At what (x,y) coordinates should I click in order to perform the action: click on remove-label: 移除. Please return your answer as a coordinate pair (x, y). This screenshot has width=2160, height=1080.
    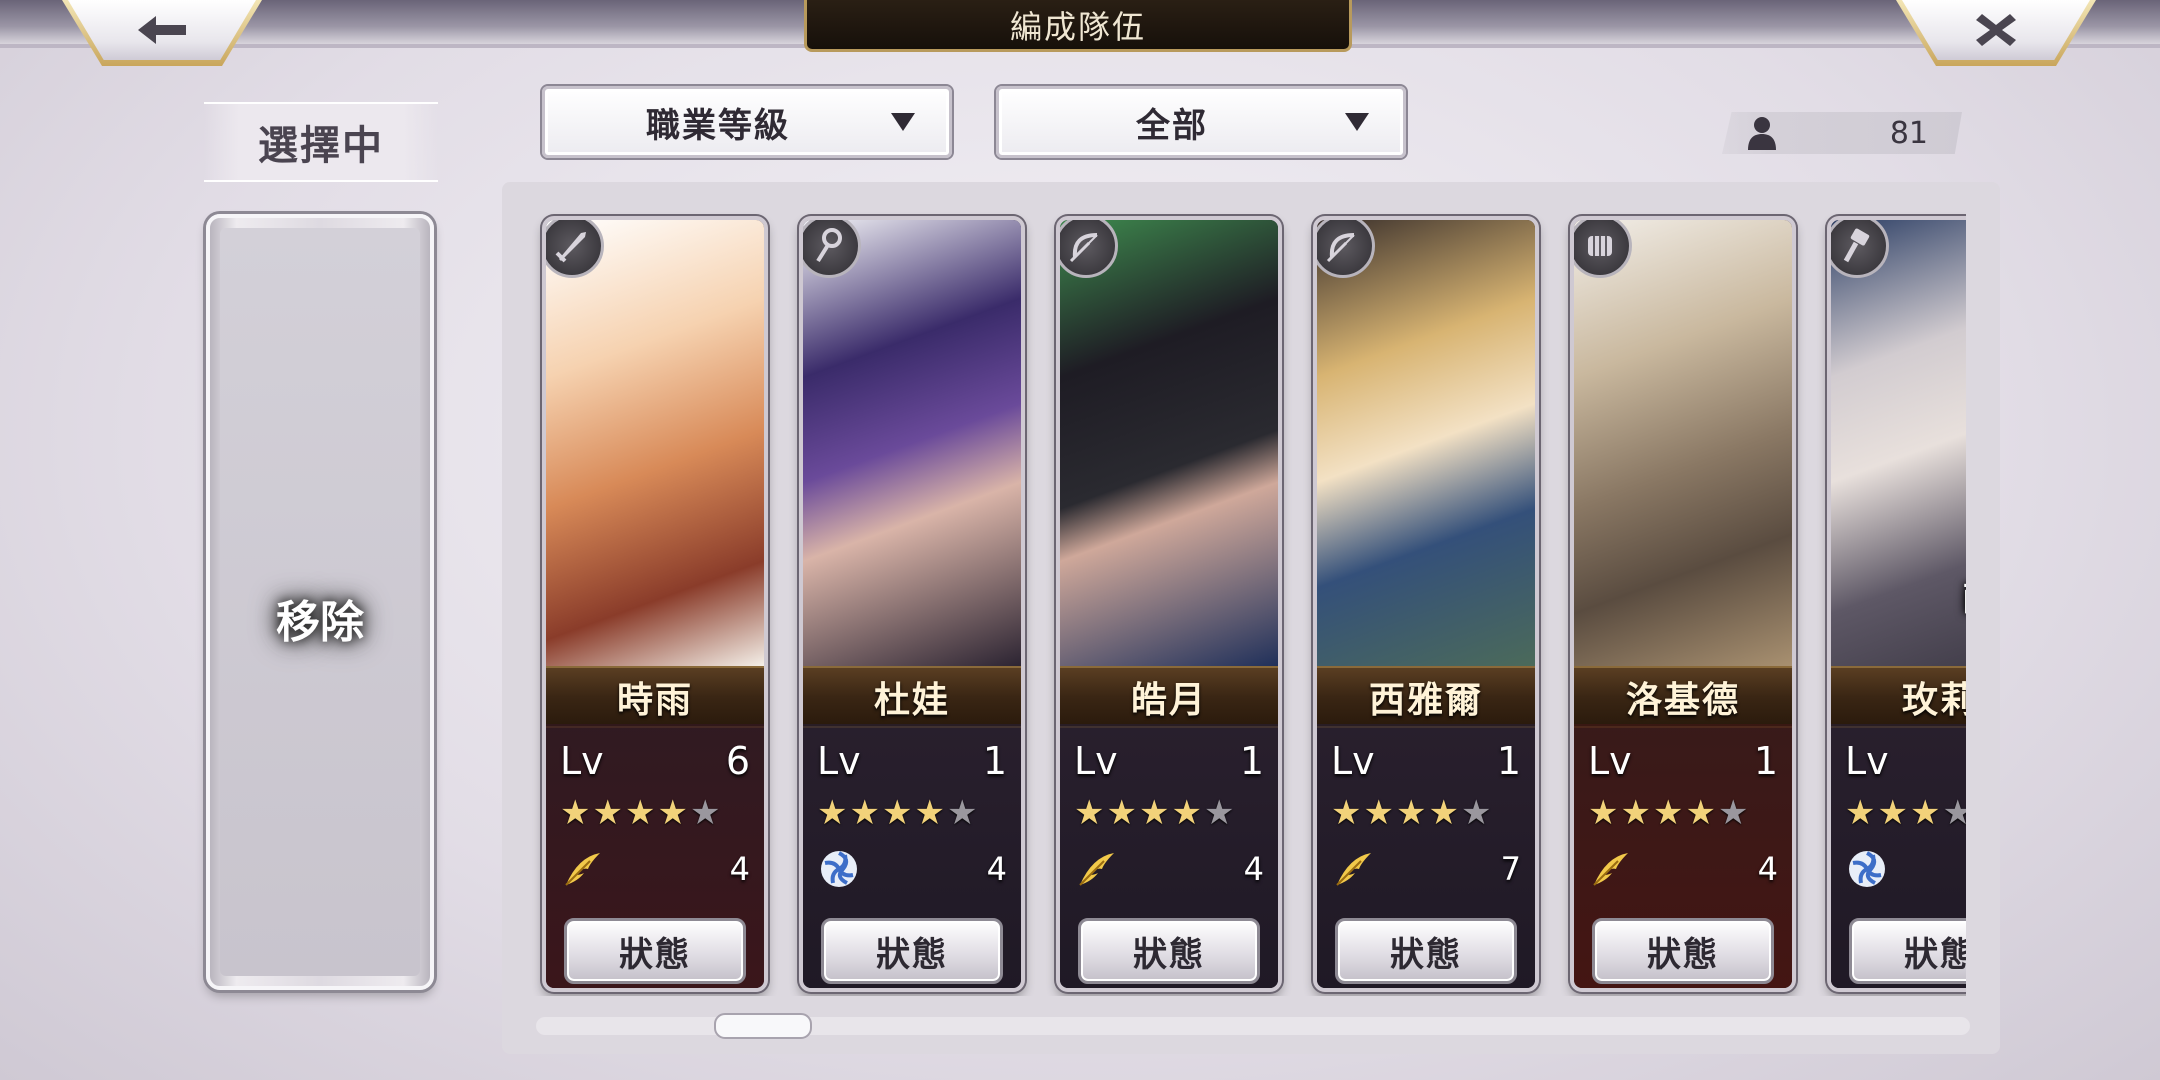
    Looking at the image, I should click on (320, 622).